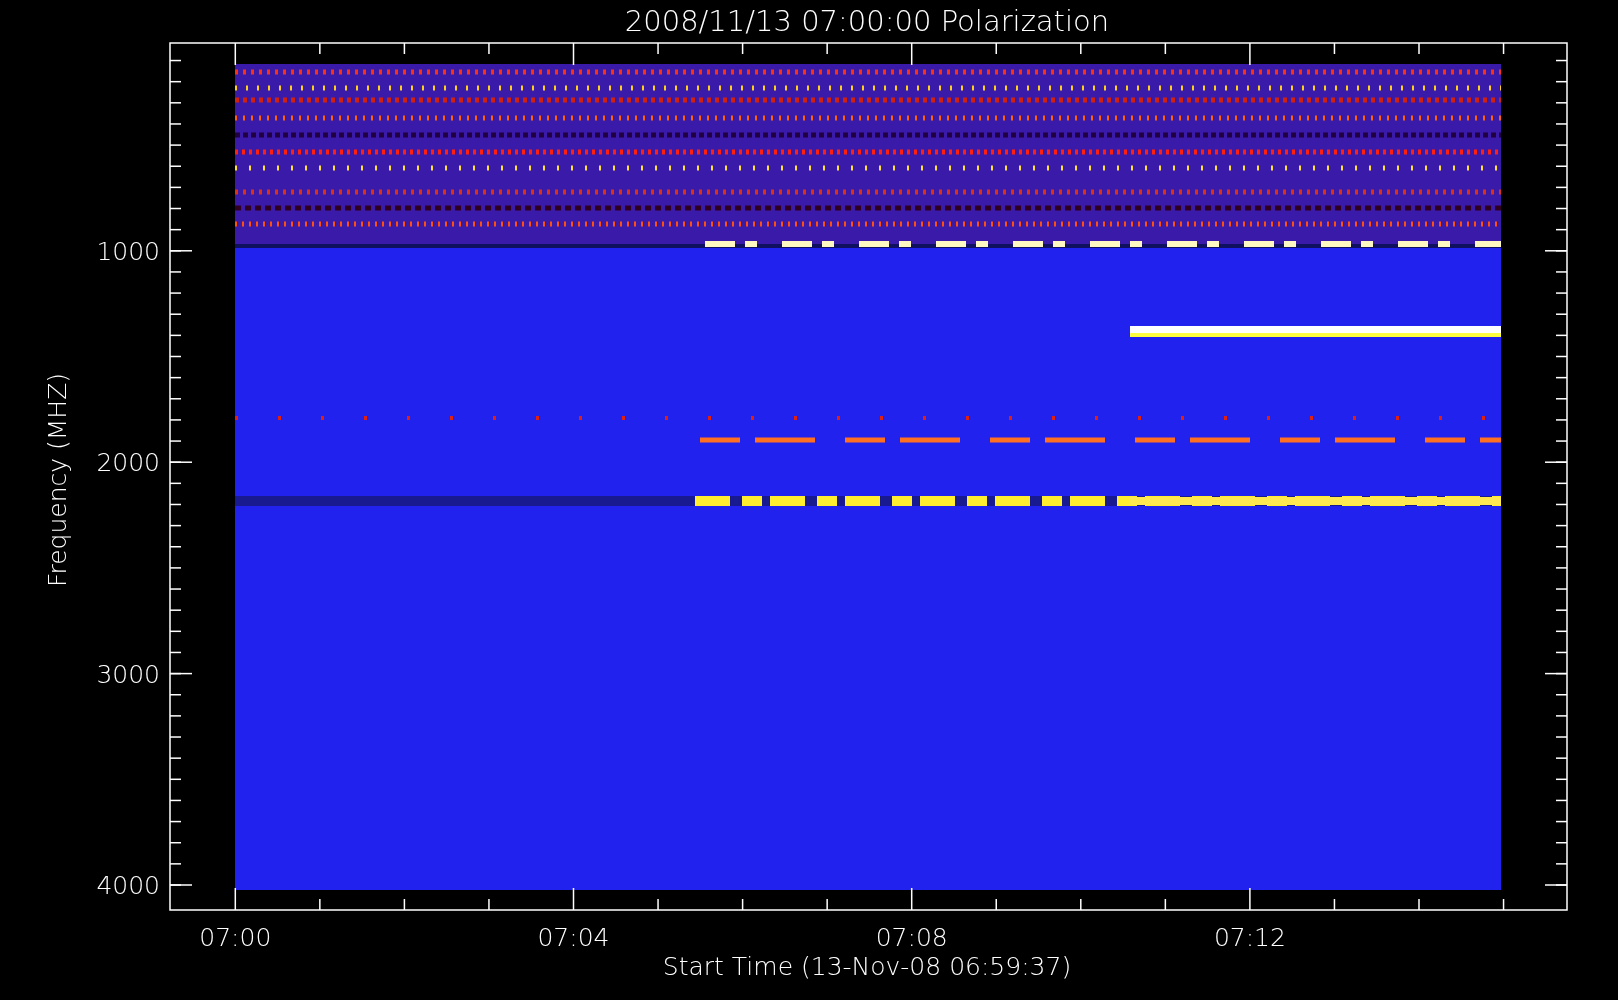 This screenshot has width=1618, height=1000. Describe the element at coordinates (128, 251) in the screenshot. I see `y-tick-label: 1000` at that location.